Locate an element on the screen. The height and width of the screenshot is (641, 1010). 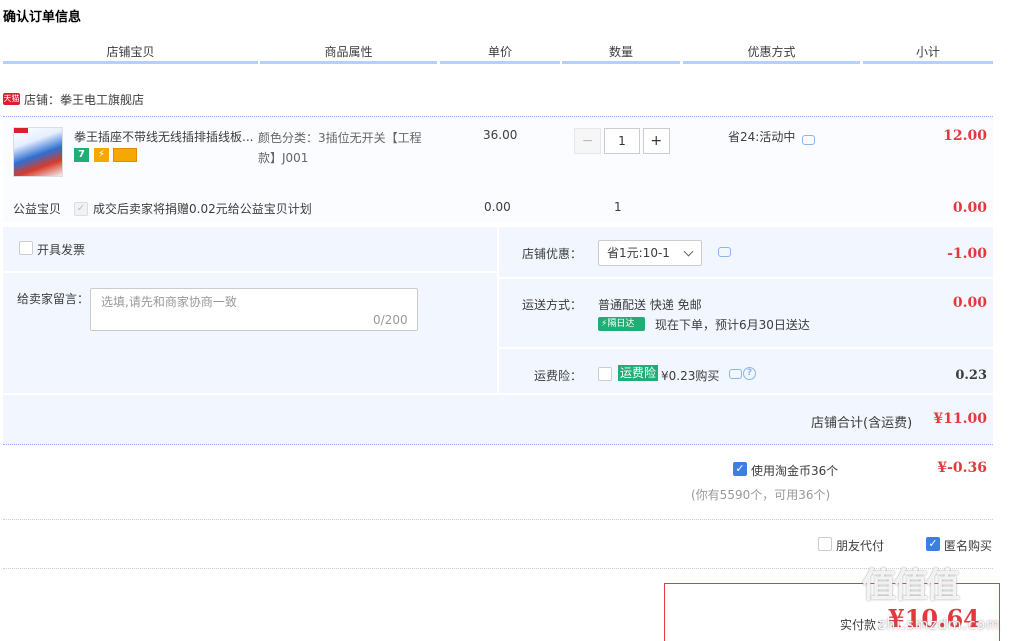
promo-chat-icon is located at coordinates (808, 140).